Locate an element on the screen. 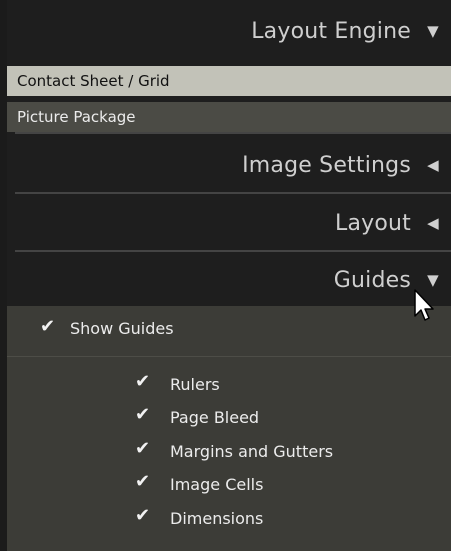 The height and width of the screenshot is (551, 451). dimensions-label: Dimensions is located at coordinates (216, 518).